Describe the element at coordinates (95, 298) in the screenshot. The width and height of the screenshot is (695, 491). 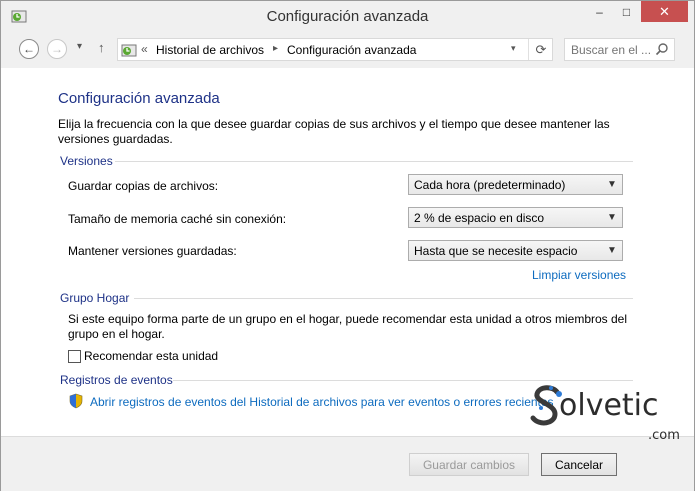
I see `homegroup-header: Grupo Hogar` at that location.